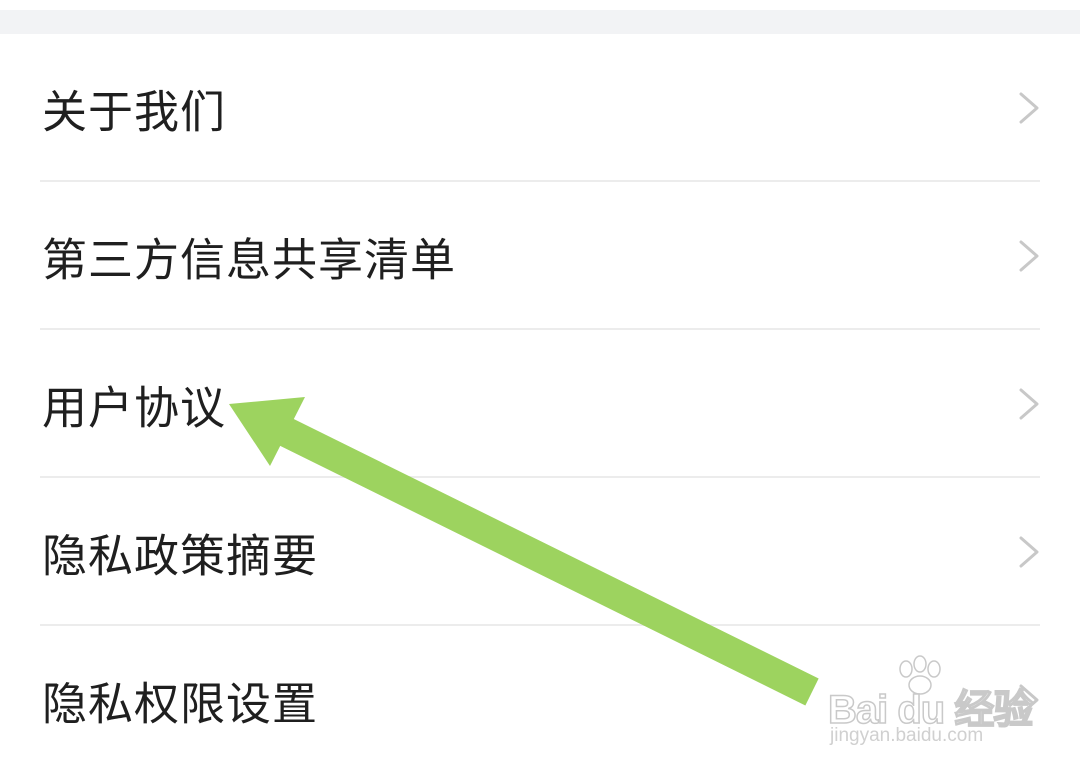 The image size is (1080, 774). What do you see at coordinates (540, 22) in the screenshot?
I see `section-gap` at bounding box center [540, 22].